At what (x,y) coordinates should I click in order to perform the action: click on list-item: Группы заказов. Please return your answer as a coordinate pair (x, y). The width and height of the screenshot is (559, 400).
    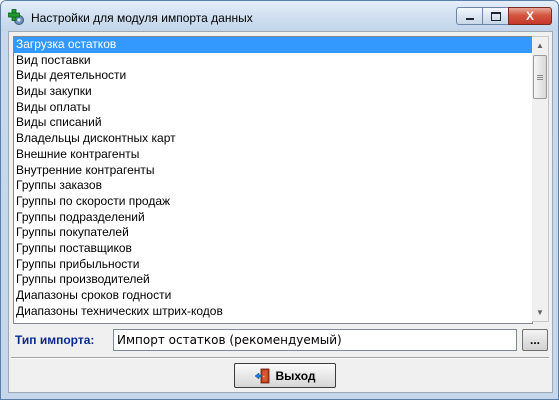
    Looking at the image, I should click on (273, 186).